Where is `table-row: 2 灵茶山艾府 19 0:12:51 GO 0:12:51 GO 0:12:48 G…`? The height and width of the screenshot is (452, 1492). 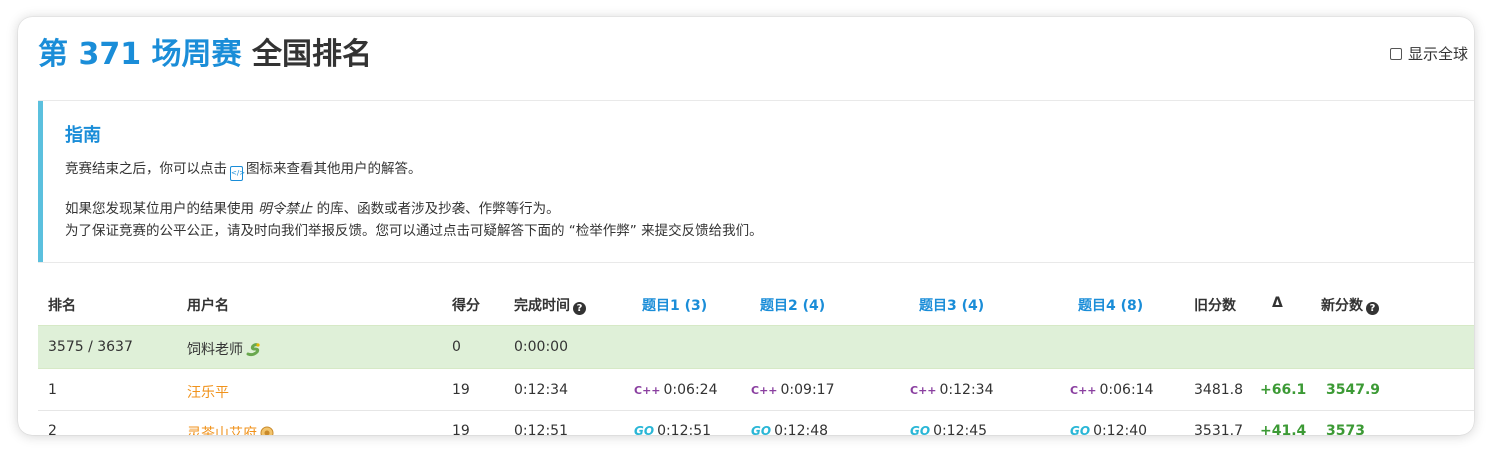
table-row: 2 灵茶山艾府 19 0:12:51 GO 0:12:51 GO 0:12:48 G… is located at coordinates (756, 422).